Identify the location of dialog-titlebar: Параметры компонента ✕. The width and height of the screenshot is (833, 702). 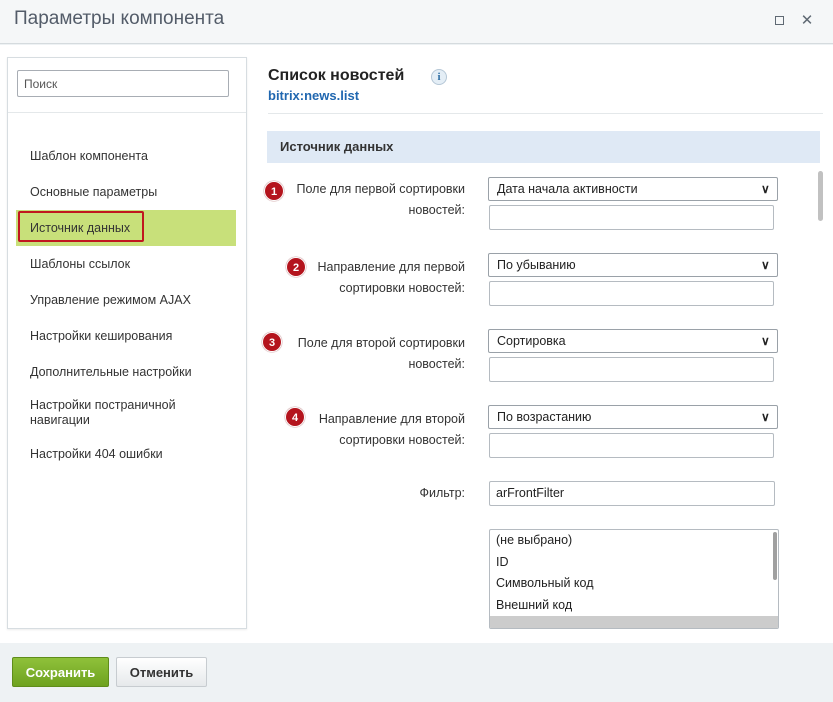
(416, 22).